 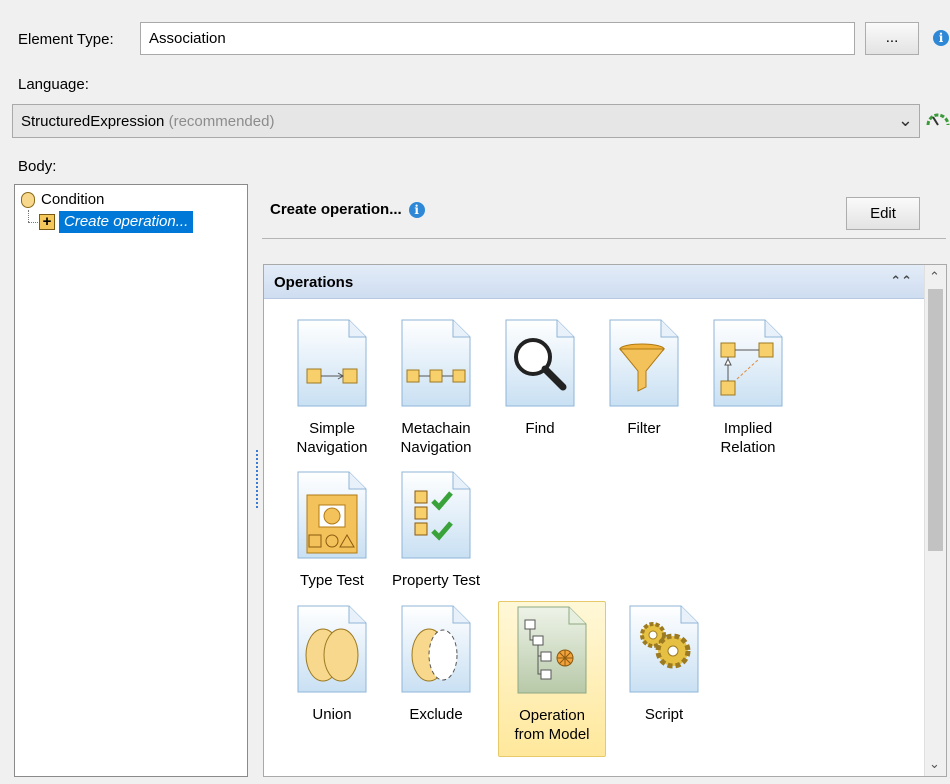 What do you see at coordinates (37, 166) in the screenshot?
I see `body-label: Body:` at bounding box center [37, 166].